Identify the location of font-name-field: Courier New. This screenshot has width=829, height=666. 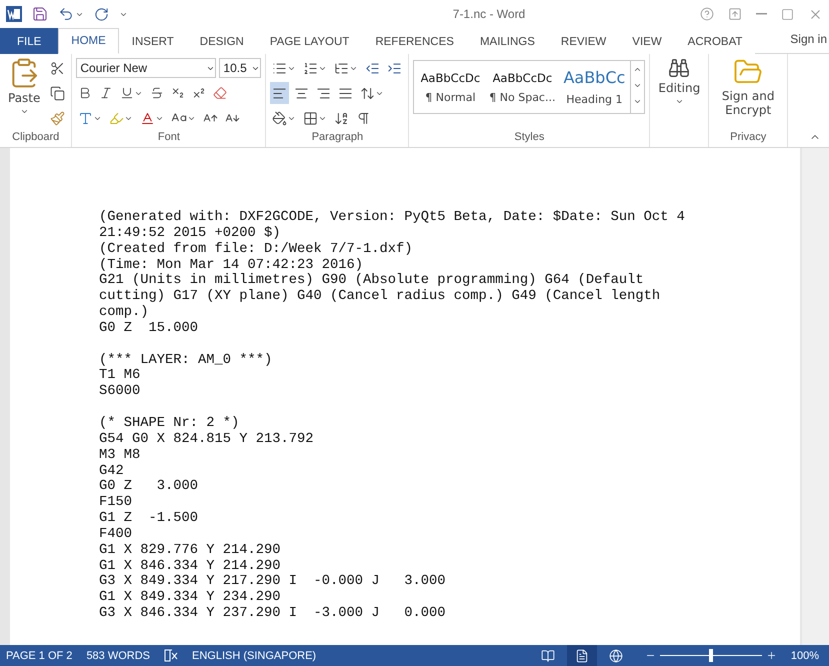
(146, 68).